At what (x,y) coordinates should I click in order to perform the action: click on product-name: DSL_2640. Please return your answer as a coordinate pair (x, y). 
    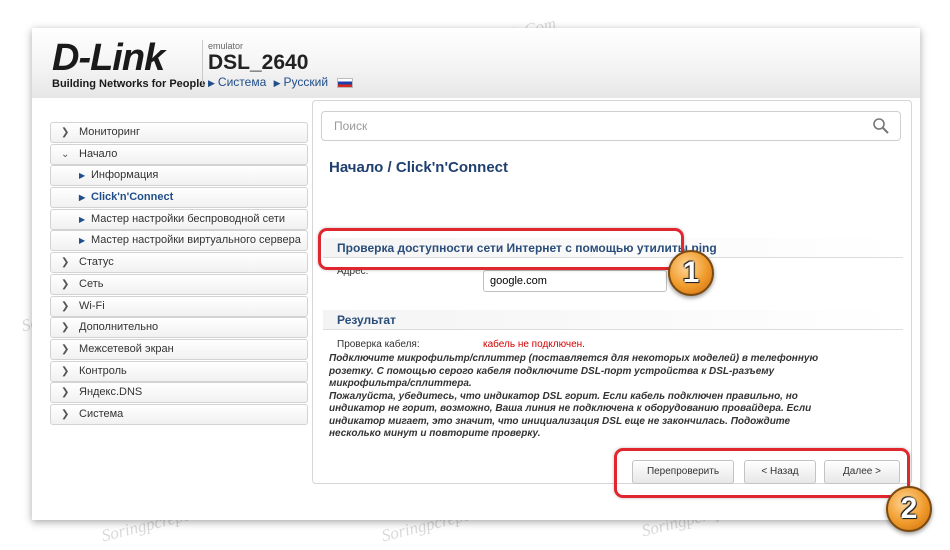
    Looking at the image, I should click on (258, 62).